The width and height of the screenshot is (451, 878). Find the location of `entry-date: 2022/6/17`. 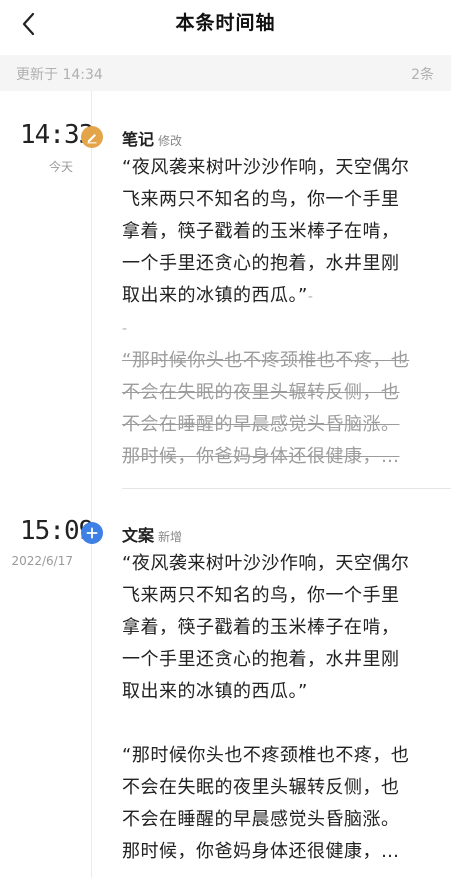

entry-date: 2022/6/17 is located at coordinates (42, 561).